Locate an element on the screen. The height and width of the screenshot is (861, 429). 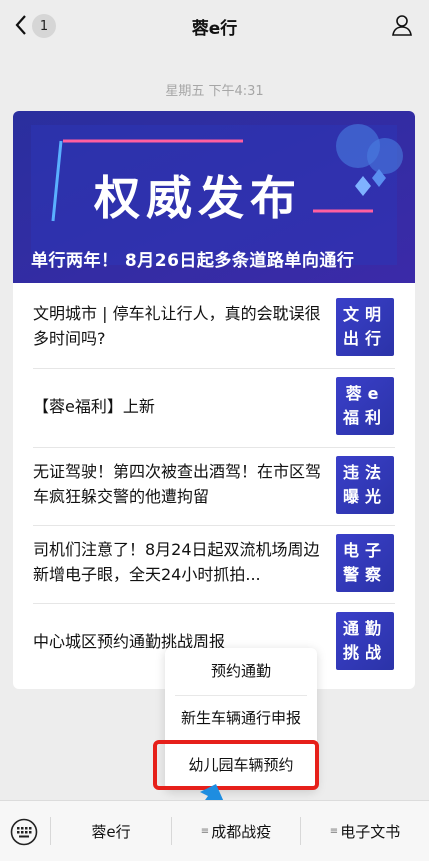
banner-caption: 单行两年！ 8月26日起多条道路单向通行 is located at coordinates (193, 261).